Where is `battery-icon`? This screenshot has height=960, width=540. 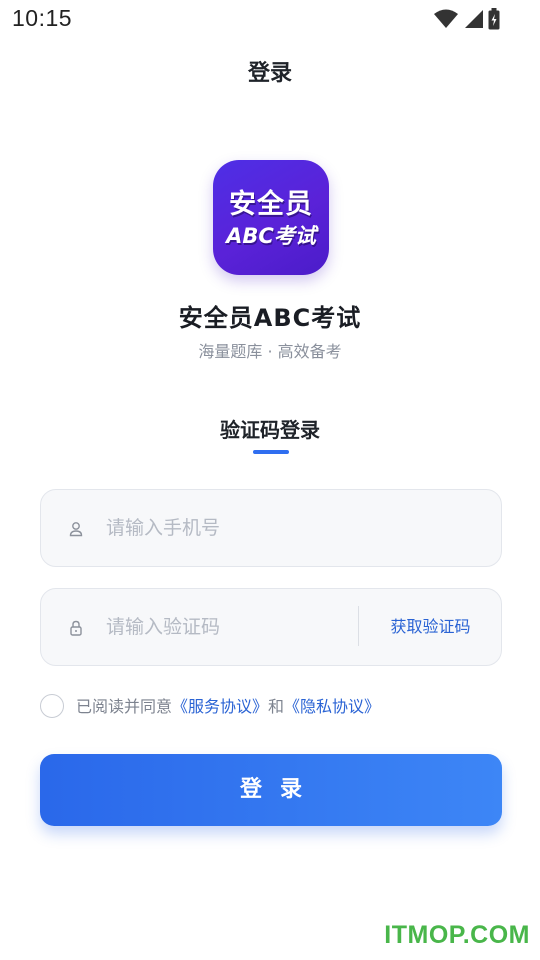 battery-icon is located at coordinates (494, 19).